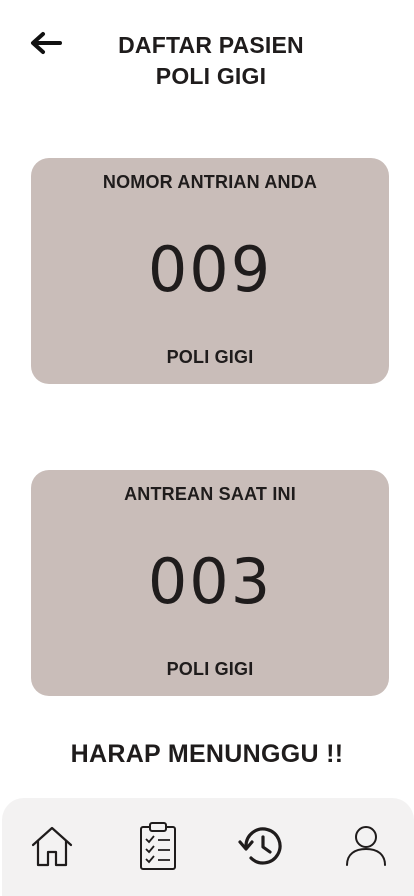  I want to click on my-queue-clinic: POLI GIGI, so click(210, 357).